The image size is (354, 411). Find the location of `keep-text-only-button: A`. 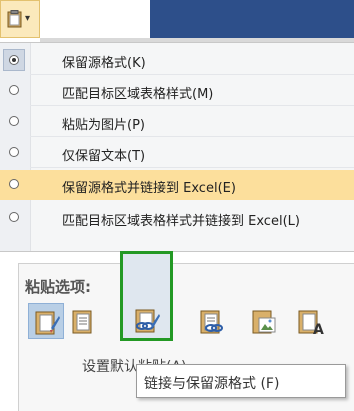

keep-text-only-button: A is located at coordinates (310, 321).